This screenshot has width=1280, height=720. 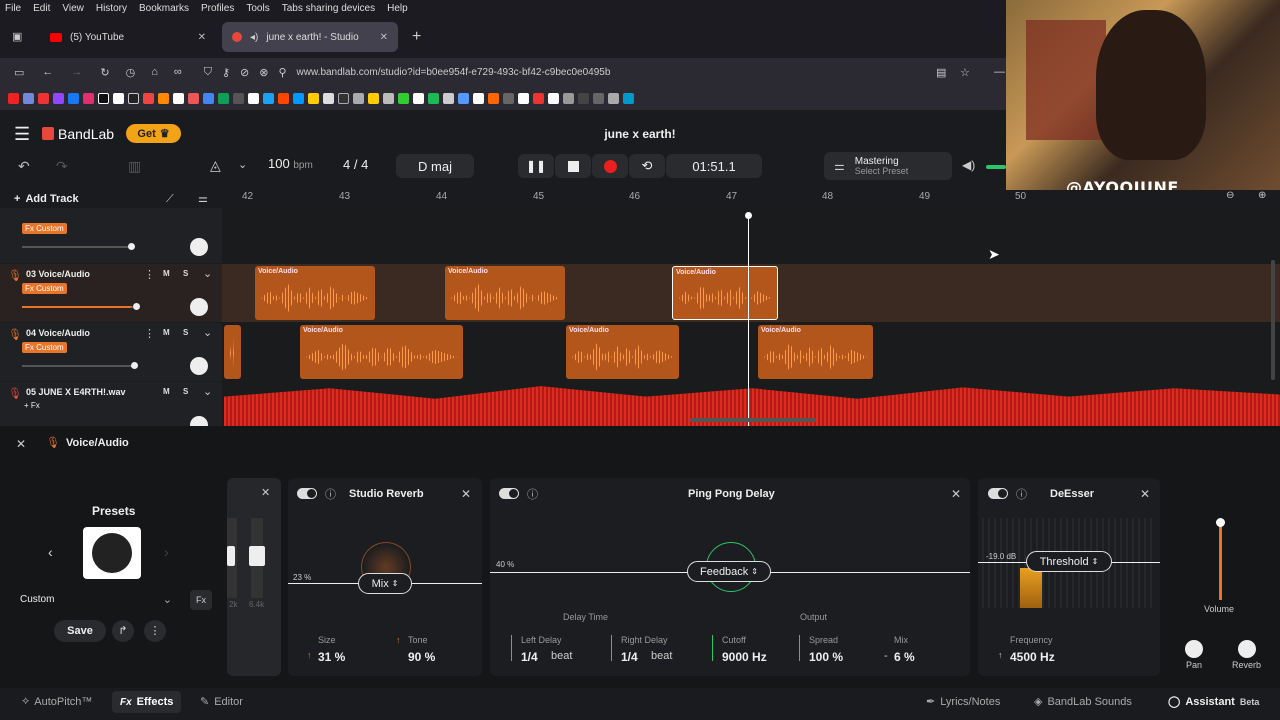 What do you see at coordinates (826, 657) in the screenshot?
I see `spread-value: 100 %` at bounding box center [826, 657].